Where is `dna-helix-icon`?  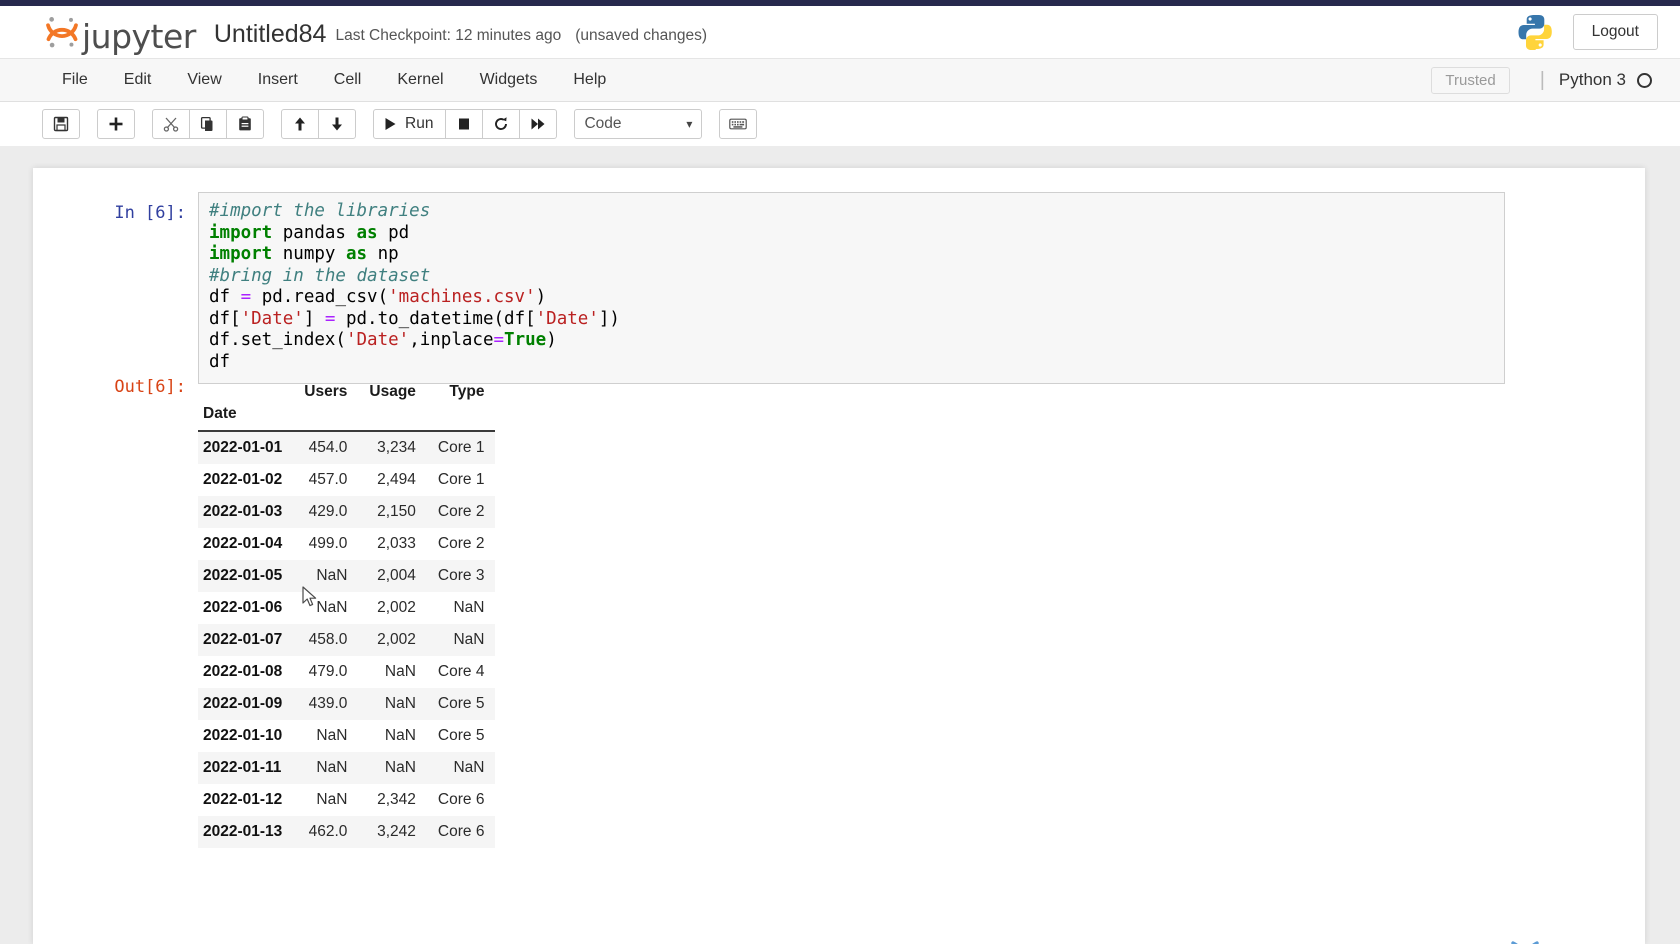
dna-helix-icon is located at coordinates (1525, 942).